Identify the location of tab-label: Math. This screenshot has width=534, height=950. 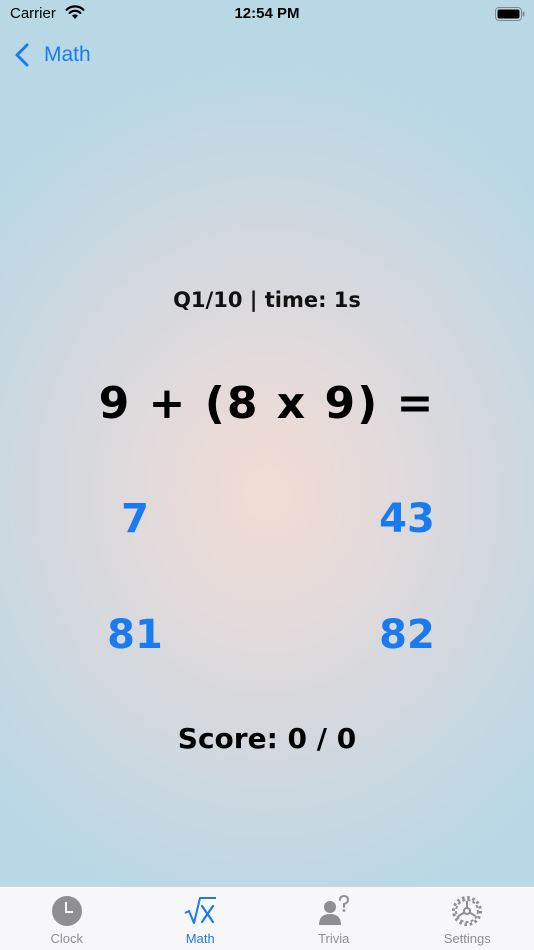
(200, 938).